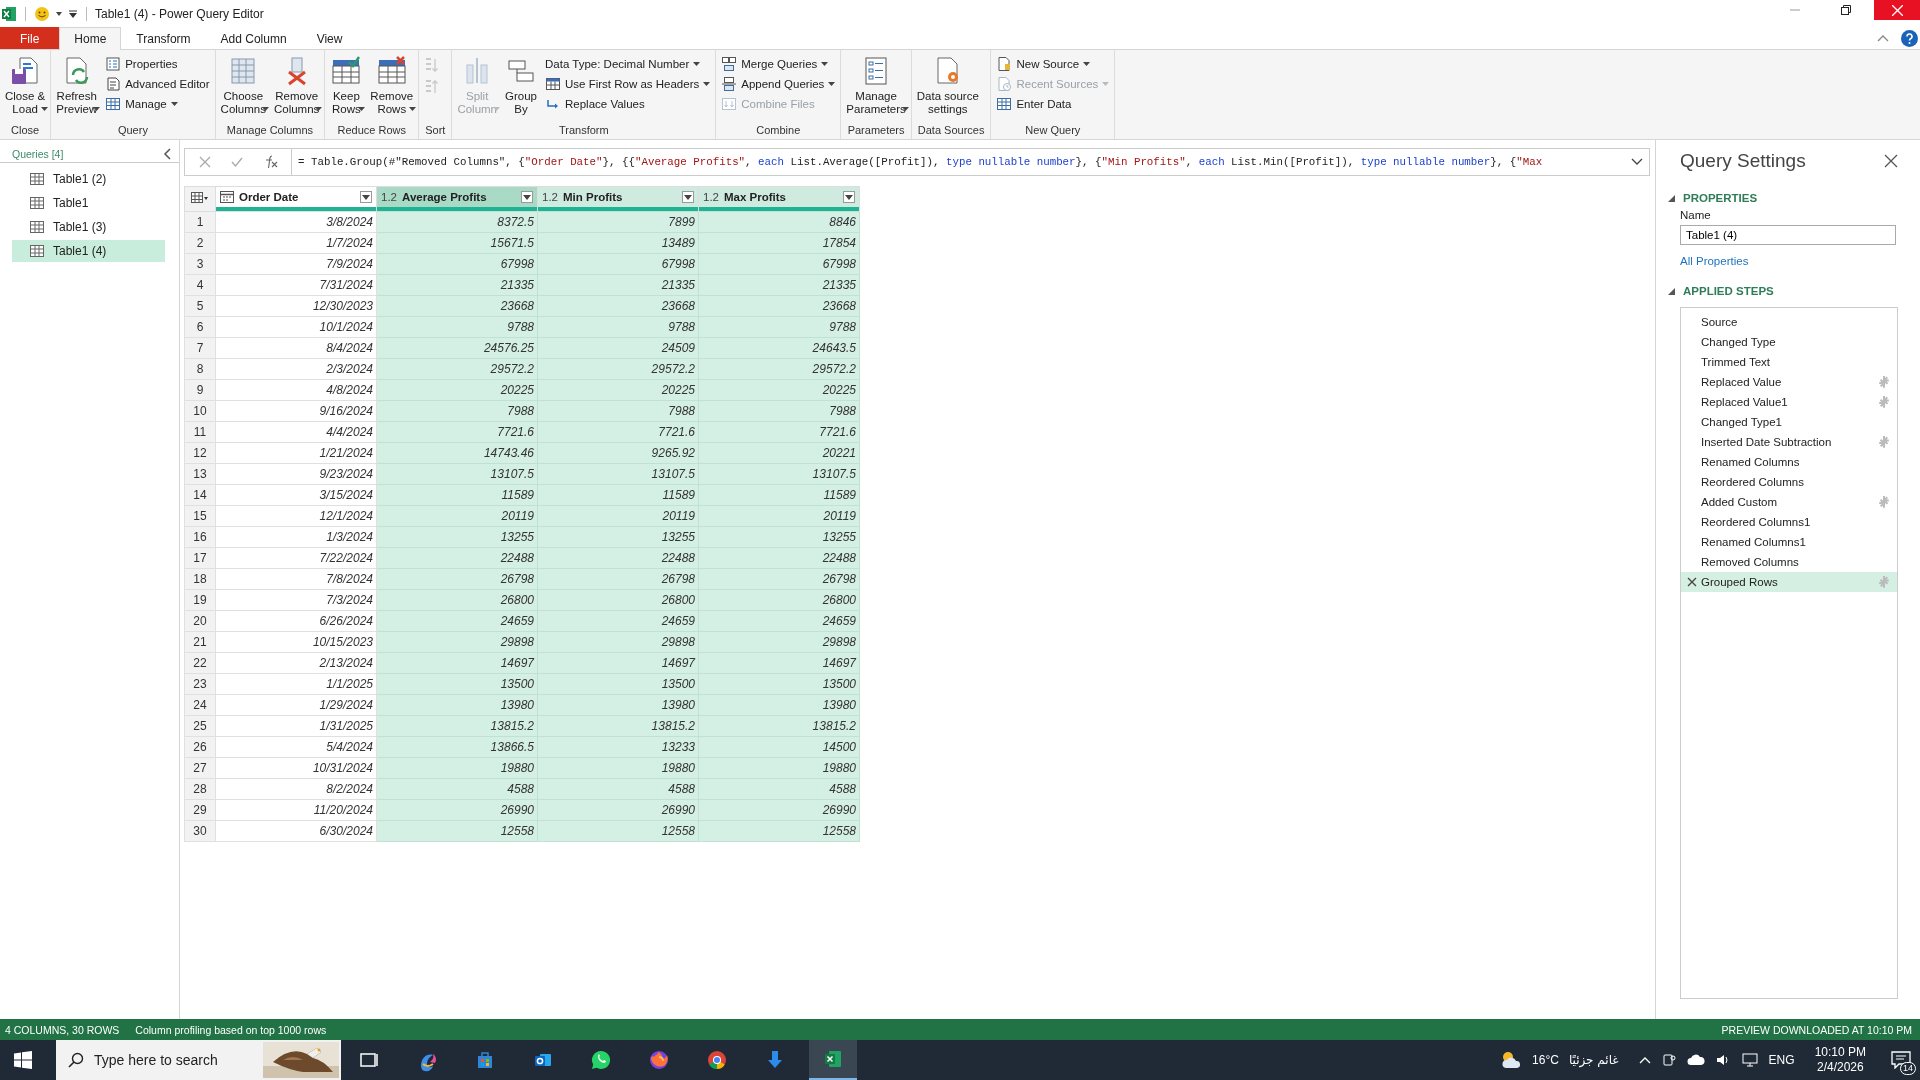 The width and height of the screenshot is (1920, 1080). I want to click on ribbon-button: Merge Queries, so click(778, 64).